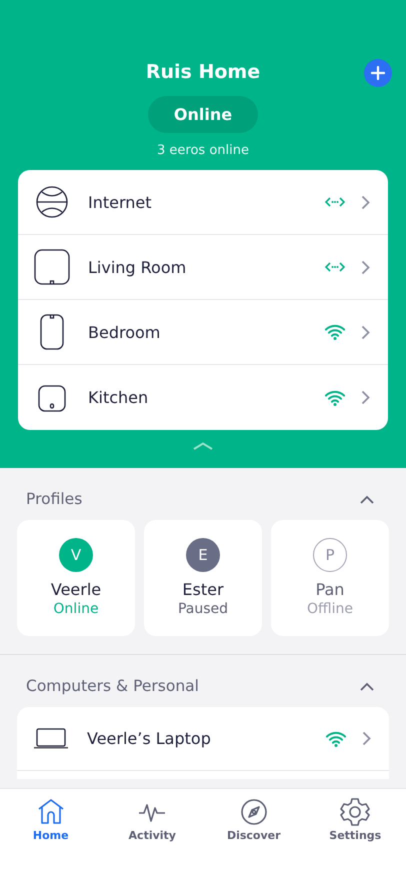 Image resolution: width=406 pixels, height=880 pixels. What do you see at coordinates (52, 202) in the screenshot?
I see `globe-icon` at bounding box center [52, 202].